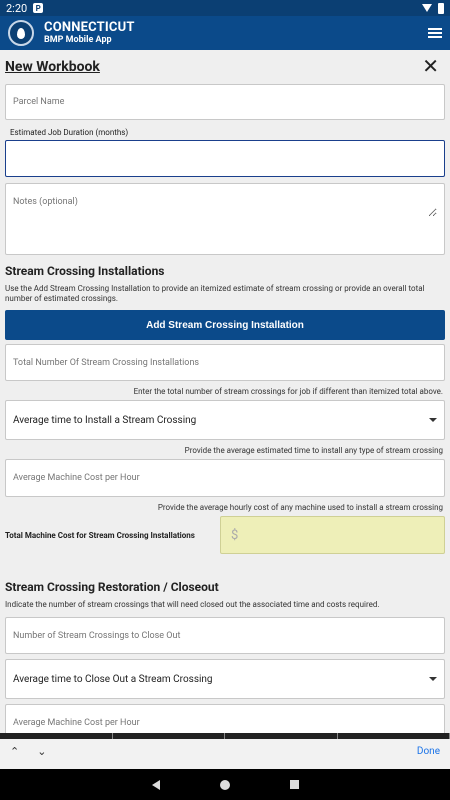 This screenshot has height=800, width=450. I want to click on total-installations-input, so click(225, 362).